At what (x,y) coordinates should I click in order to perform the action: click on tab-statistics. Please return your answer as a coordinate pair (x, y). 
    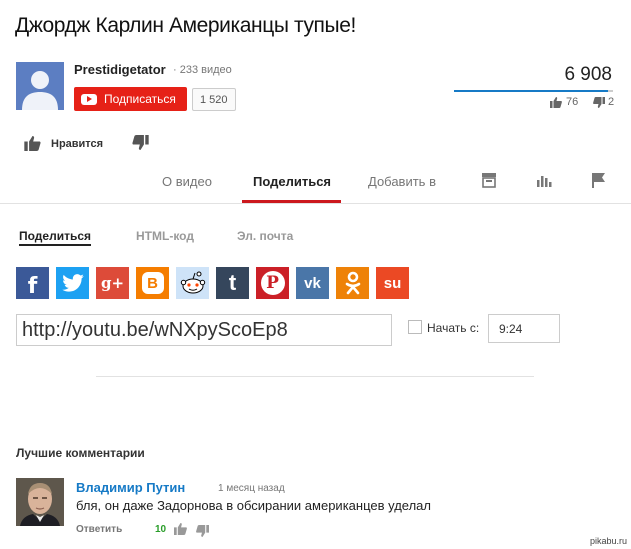
    Looking at the image, I should click on (544, 182).